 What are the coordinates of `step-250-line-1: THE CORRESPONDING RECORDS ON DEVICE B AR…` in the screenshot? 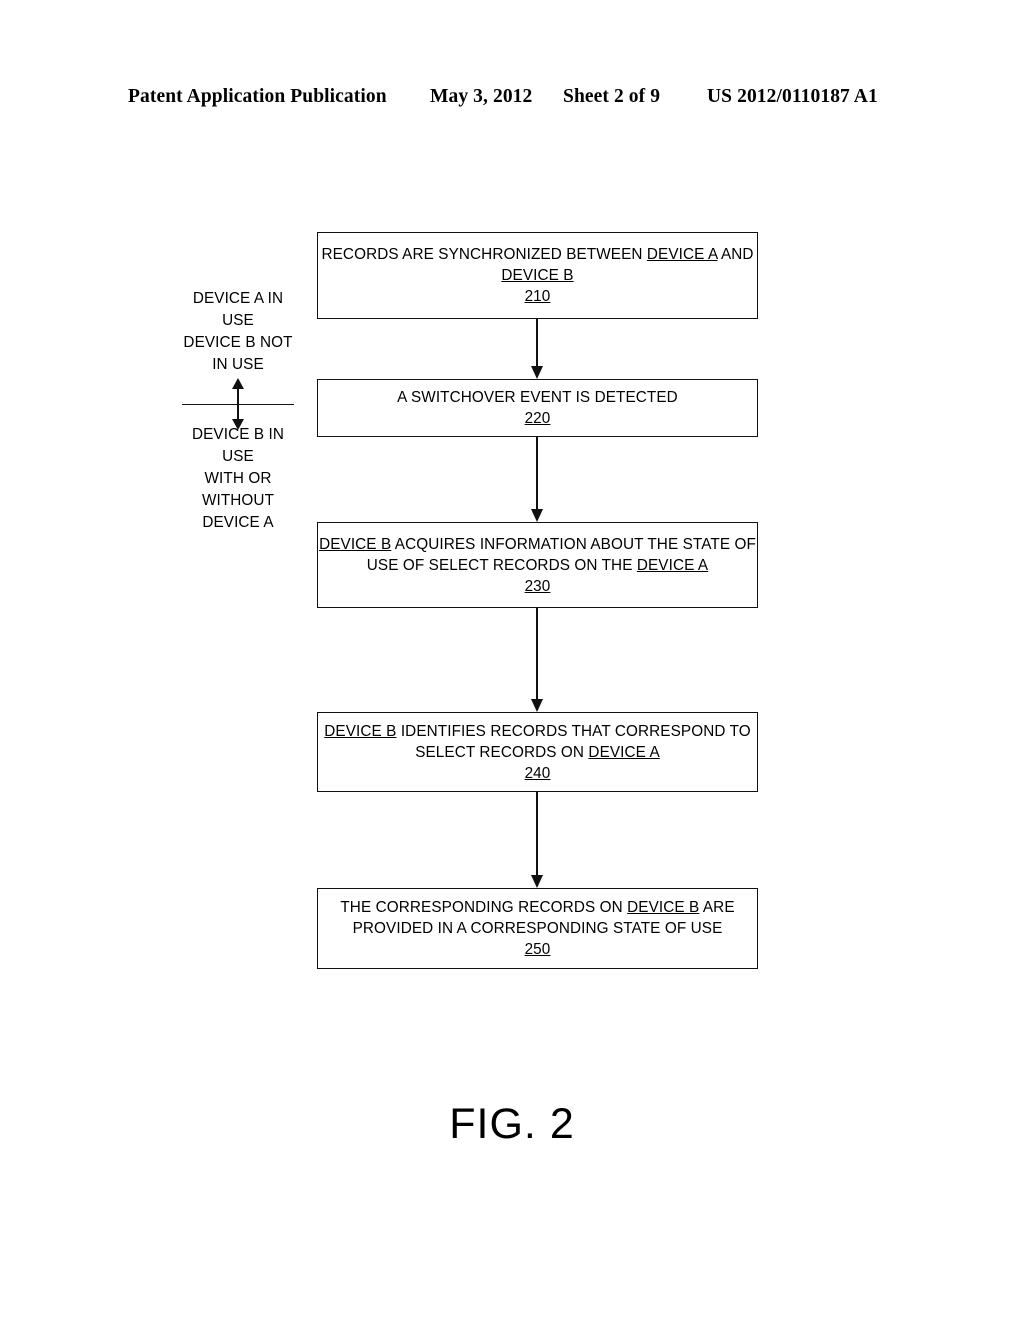 It's located at (537, 907).